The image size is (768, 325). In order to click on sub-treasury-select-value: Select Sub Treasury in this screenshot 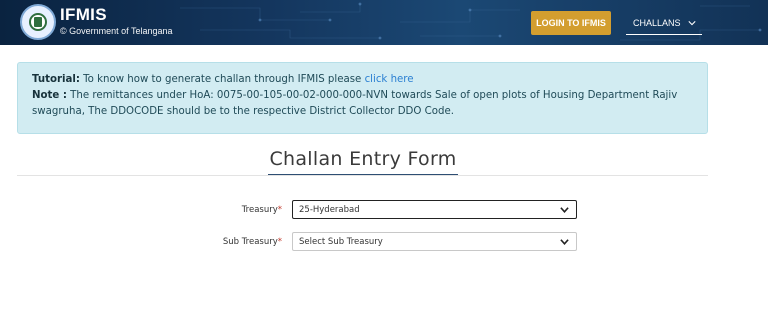, I will do `click(341, 241)`.